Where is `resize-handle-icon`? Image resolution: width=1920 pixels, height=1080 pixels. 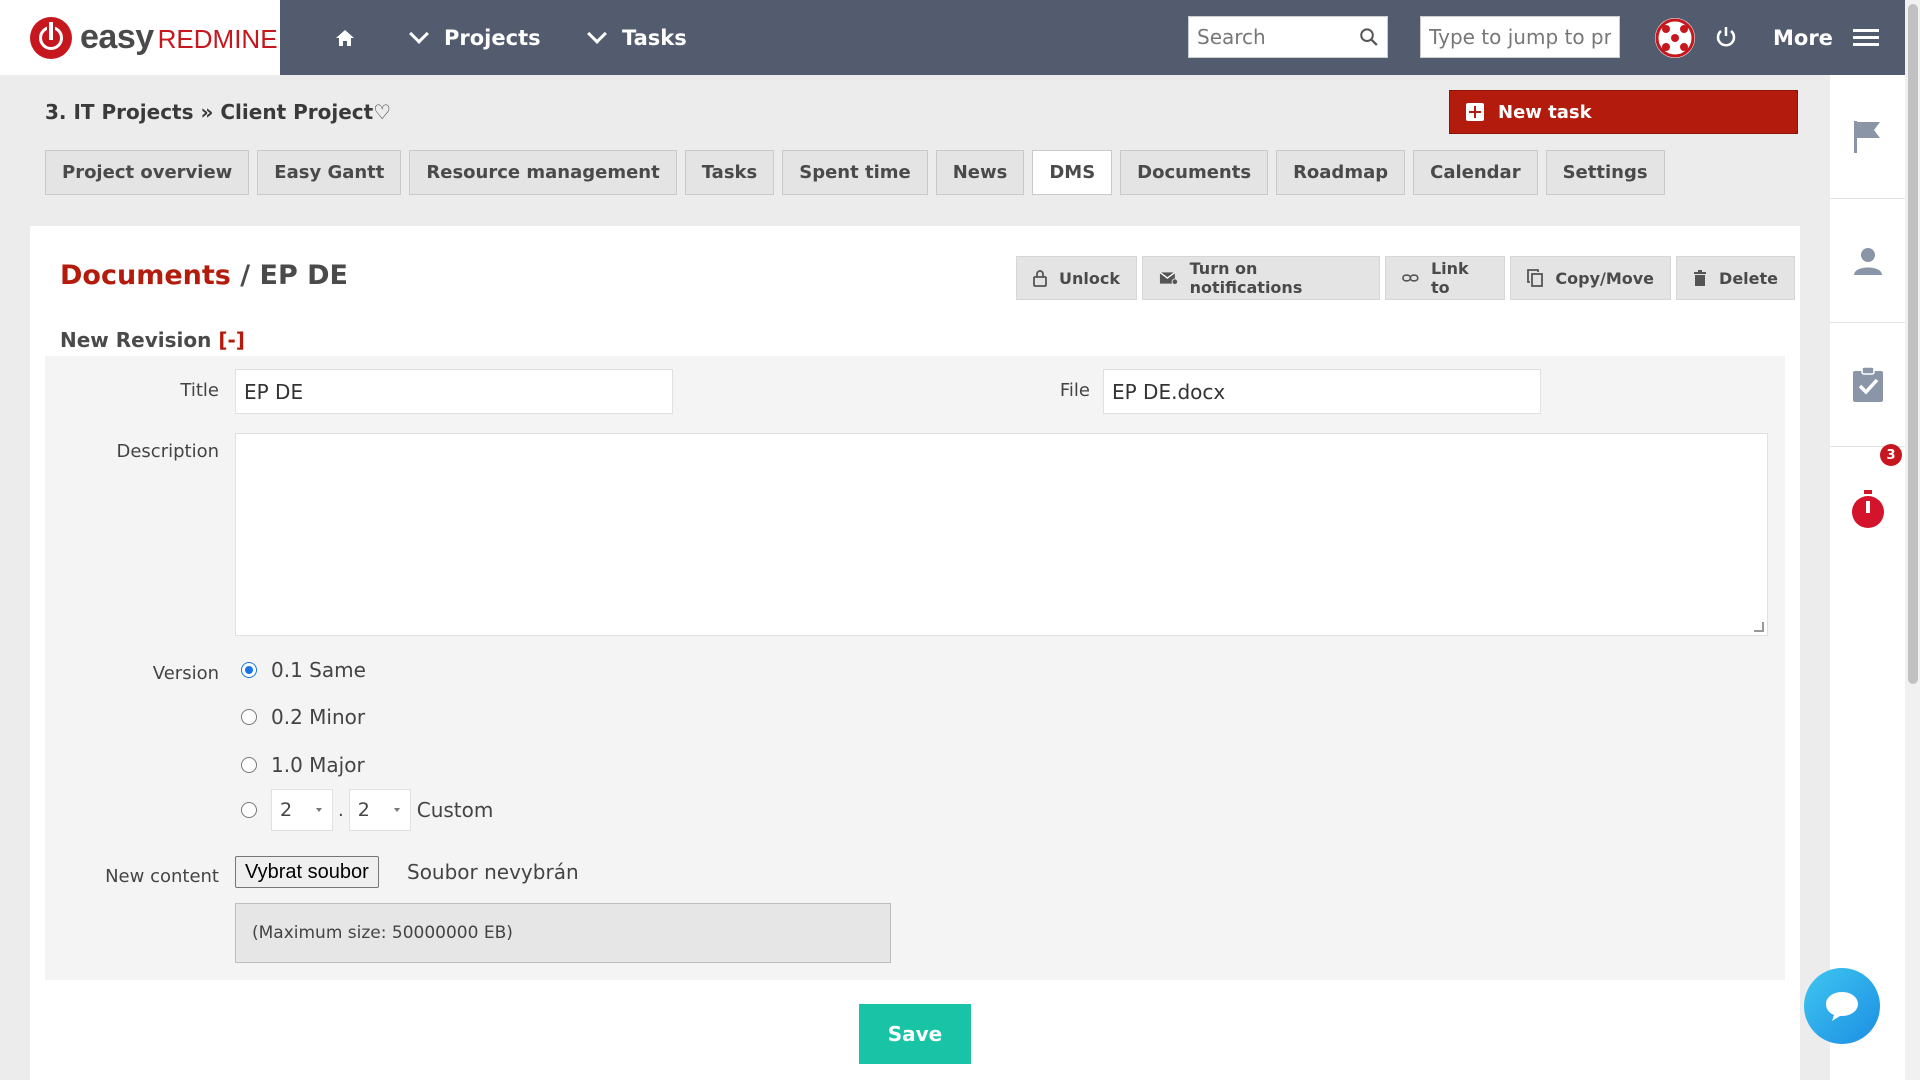
resize-handle-icon is located at coordinates (1759, 627).